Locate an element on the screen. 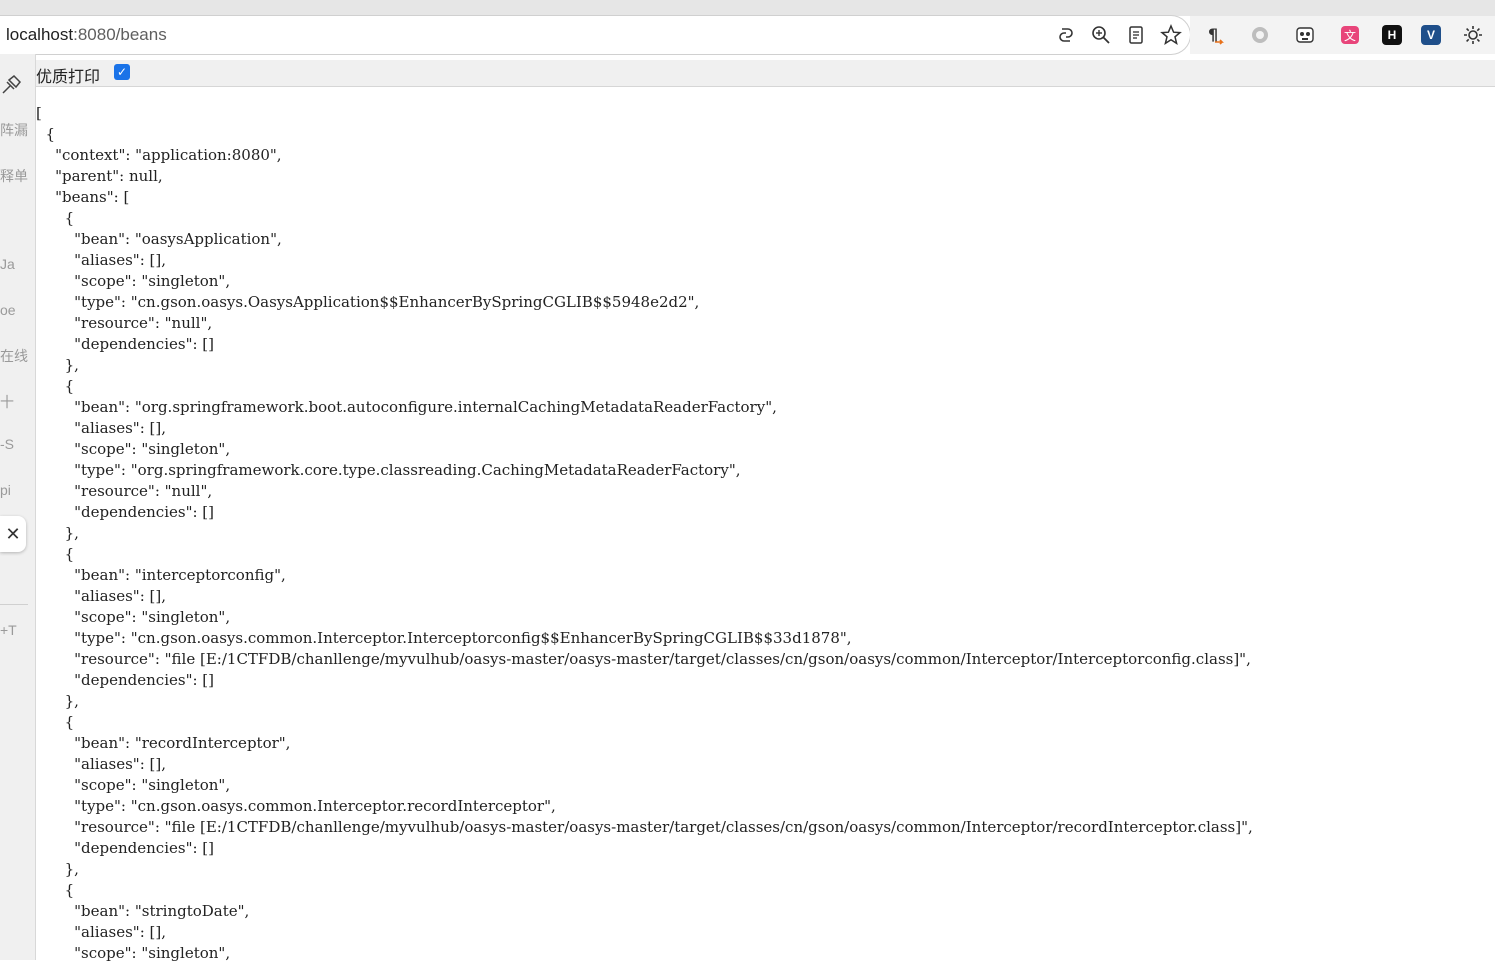  side-item-5: 十 is located at coordinates (17, 402).